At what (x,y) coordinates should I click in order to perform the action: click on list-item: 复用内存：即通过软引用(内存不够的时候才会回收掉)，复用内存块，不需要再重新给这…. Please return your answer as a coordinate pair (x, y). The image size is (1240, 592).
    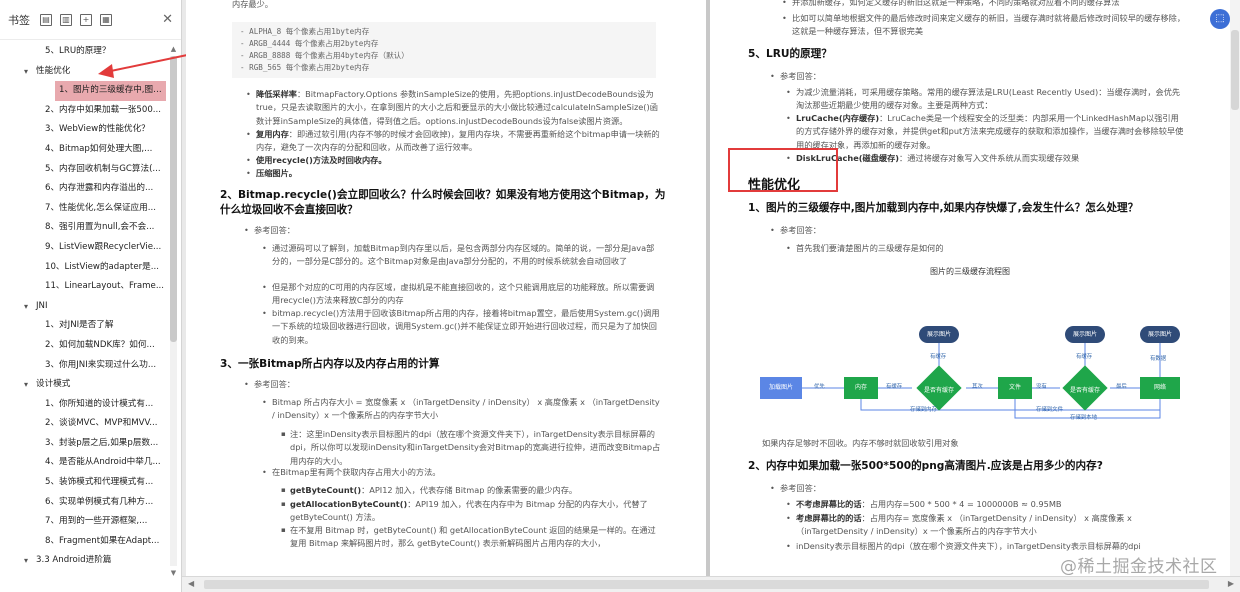
    Looking at the image, I should click on (453, 141).